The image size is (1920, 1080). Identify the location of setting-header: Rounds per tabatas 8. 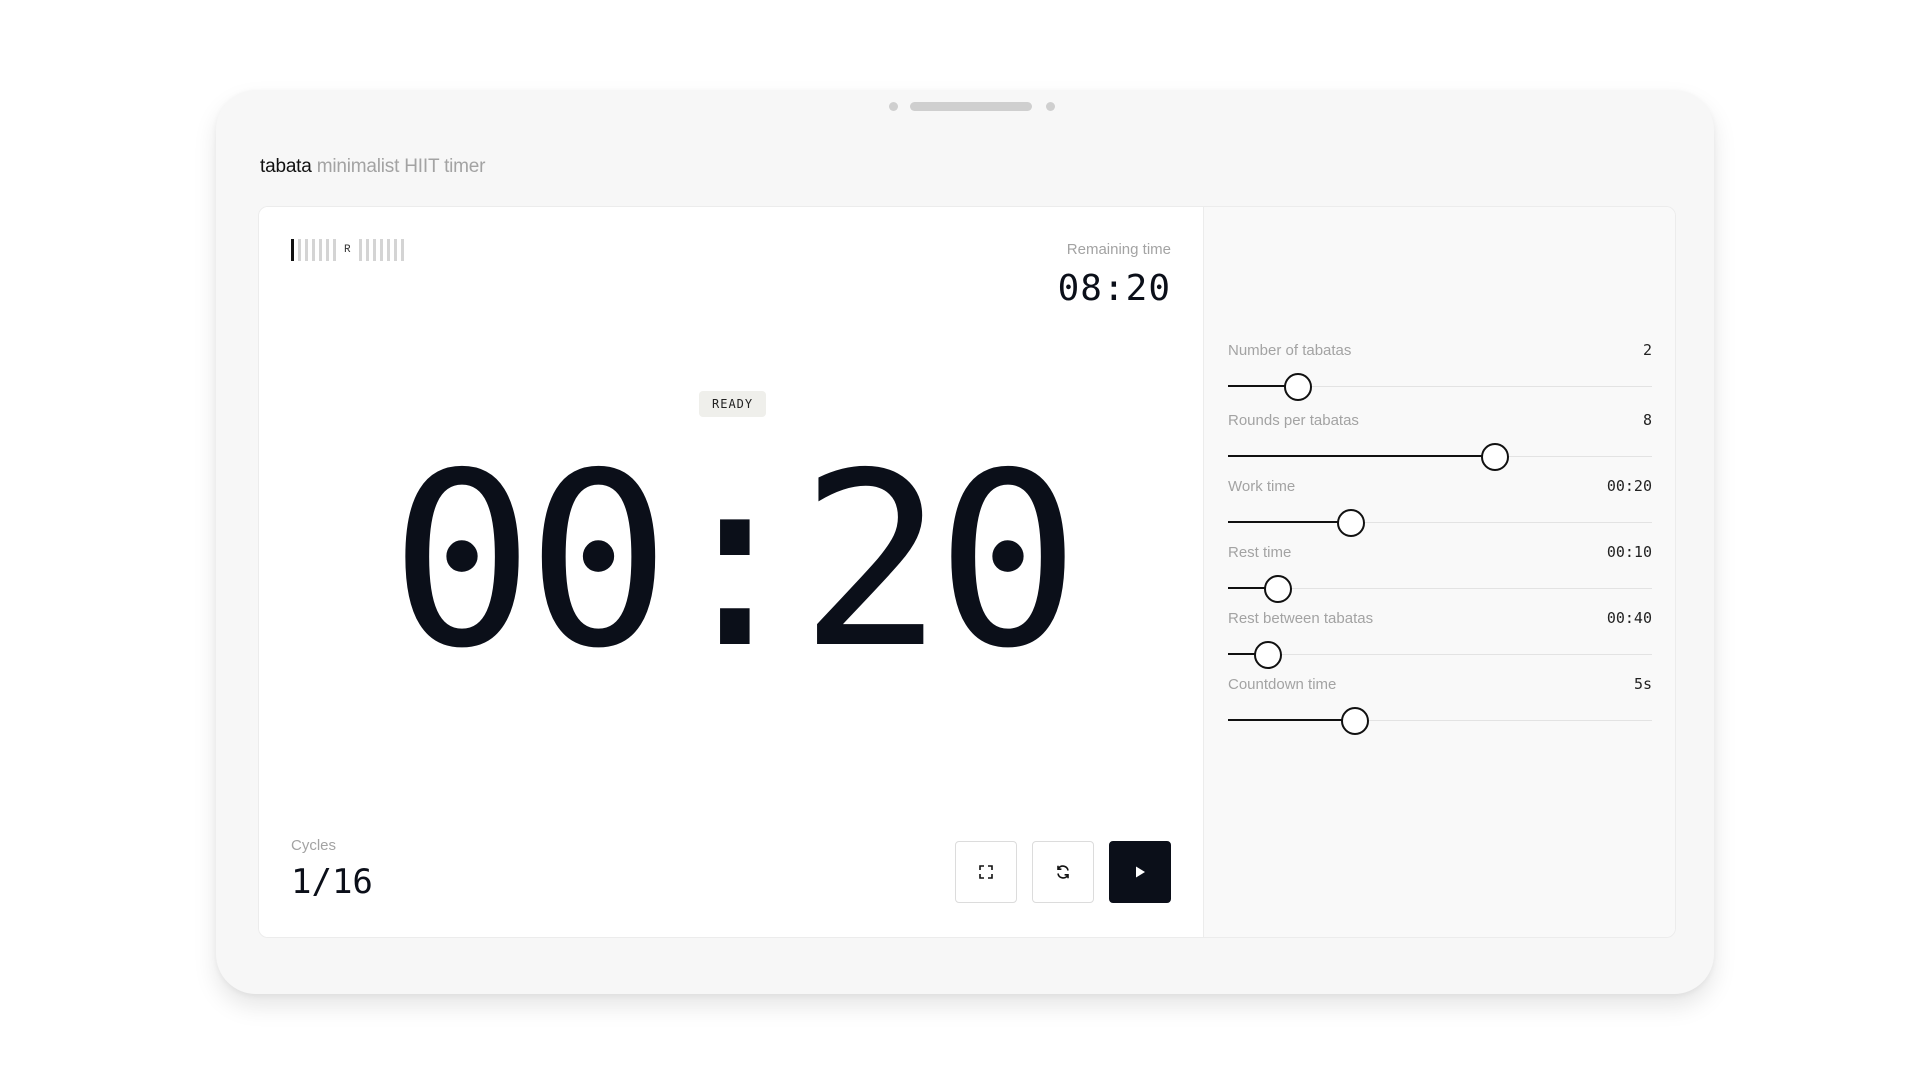
(1440, 420).